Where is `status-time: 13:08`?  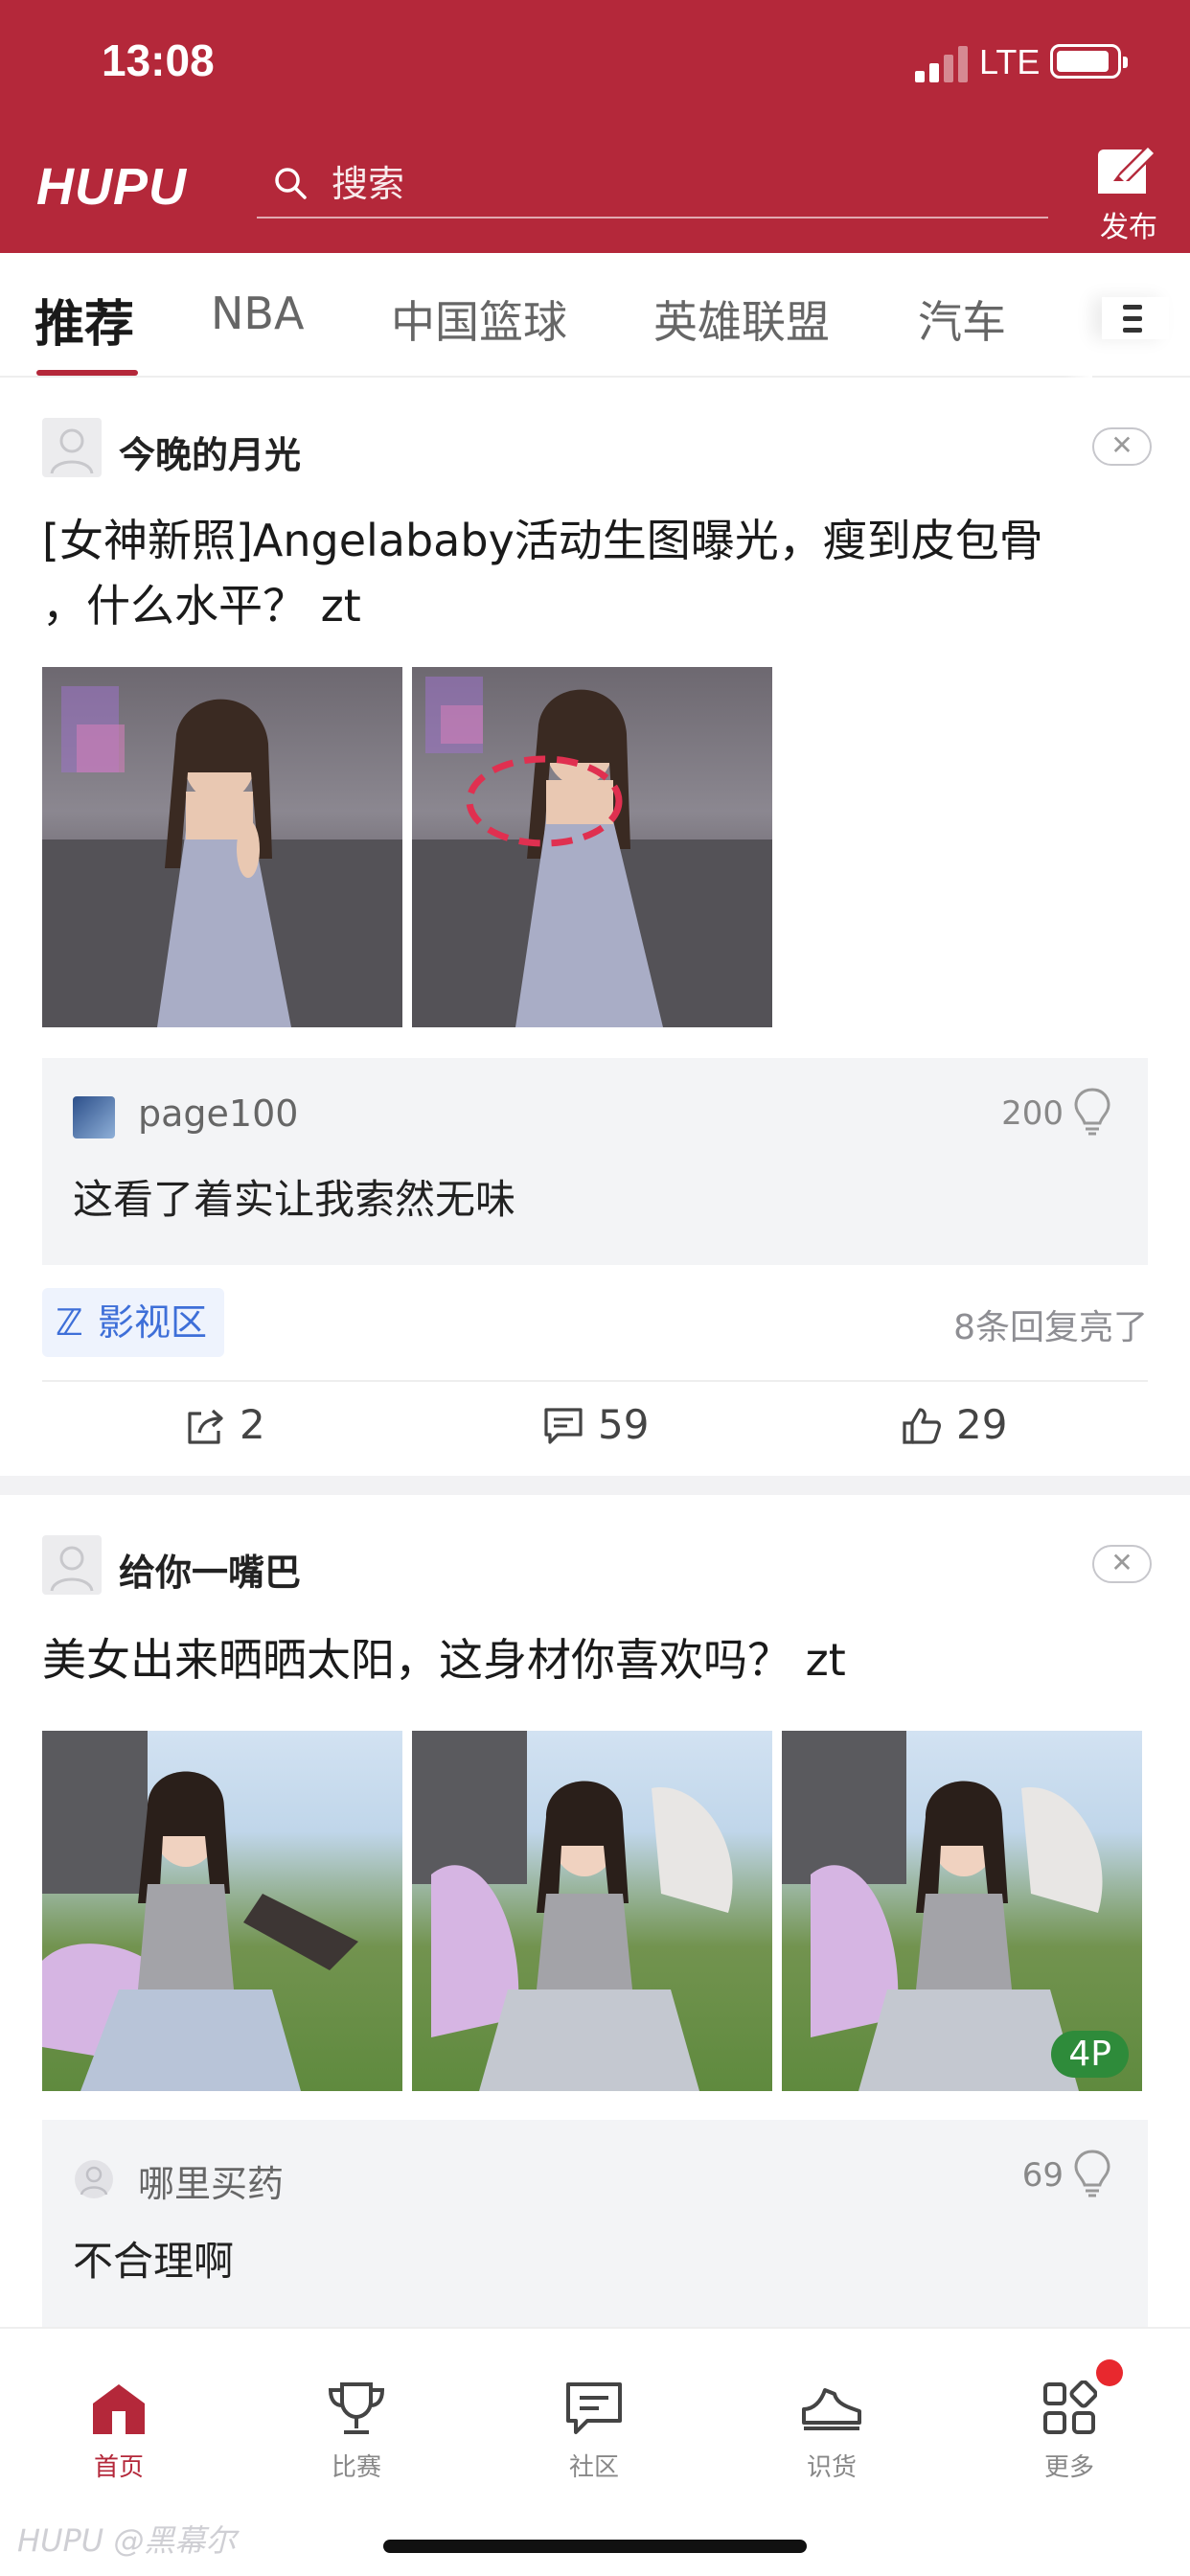
status-time: 13:08 is located at coordinates (159, 60).